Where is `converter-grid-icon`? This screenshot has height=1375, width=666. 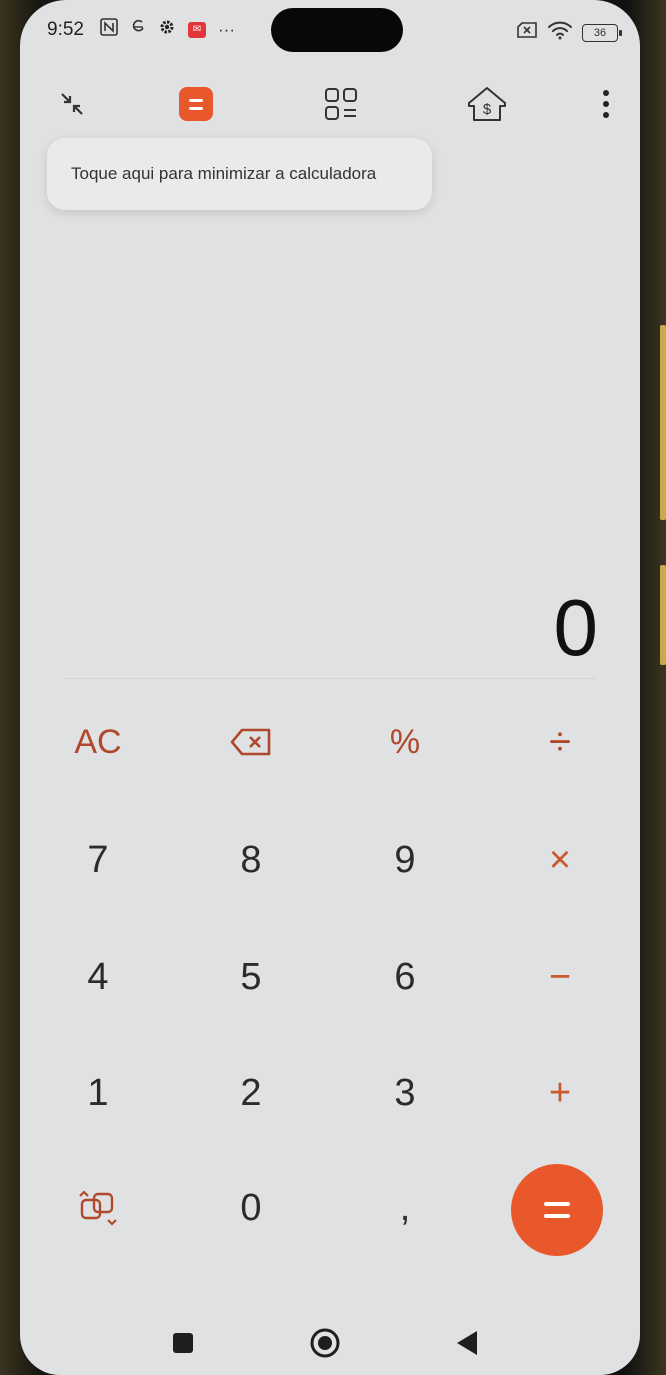 converter-grid-icon is located at coordinates (341, 104).